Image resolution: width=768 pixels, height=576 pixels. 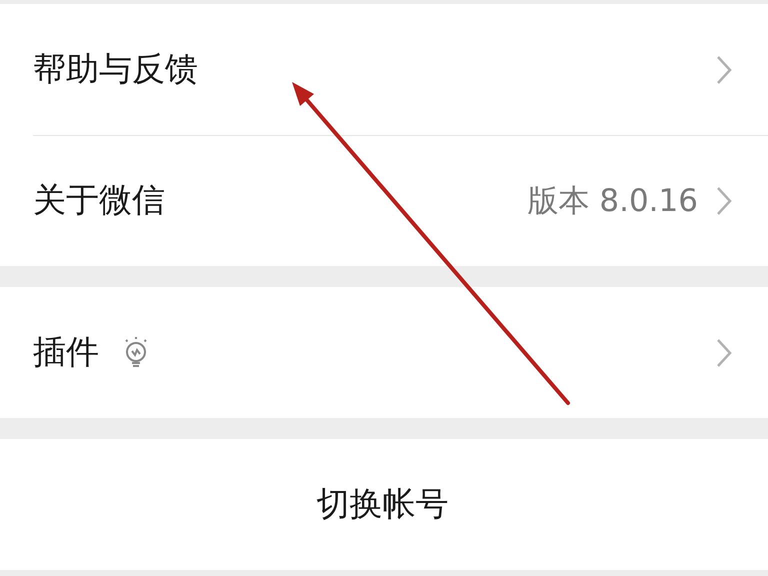 I want to click on row-label: 插件, so click(x=66, y=352).